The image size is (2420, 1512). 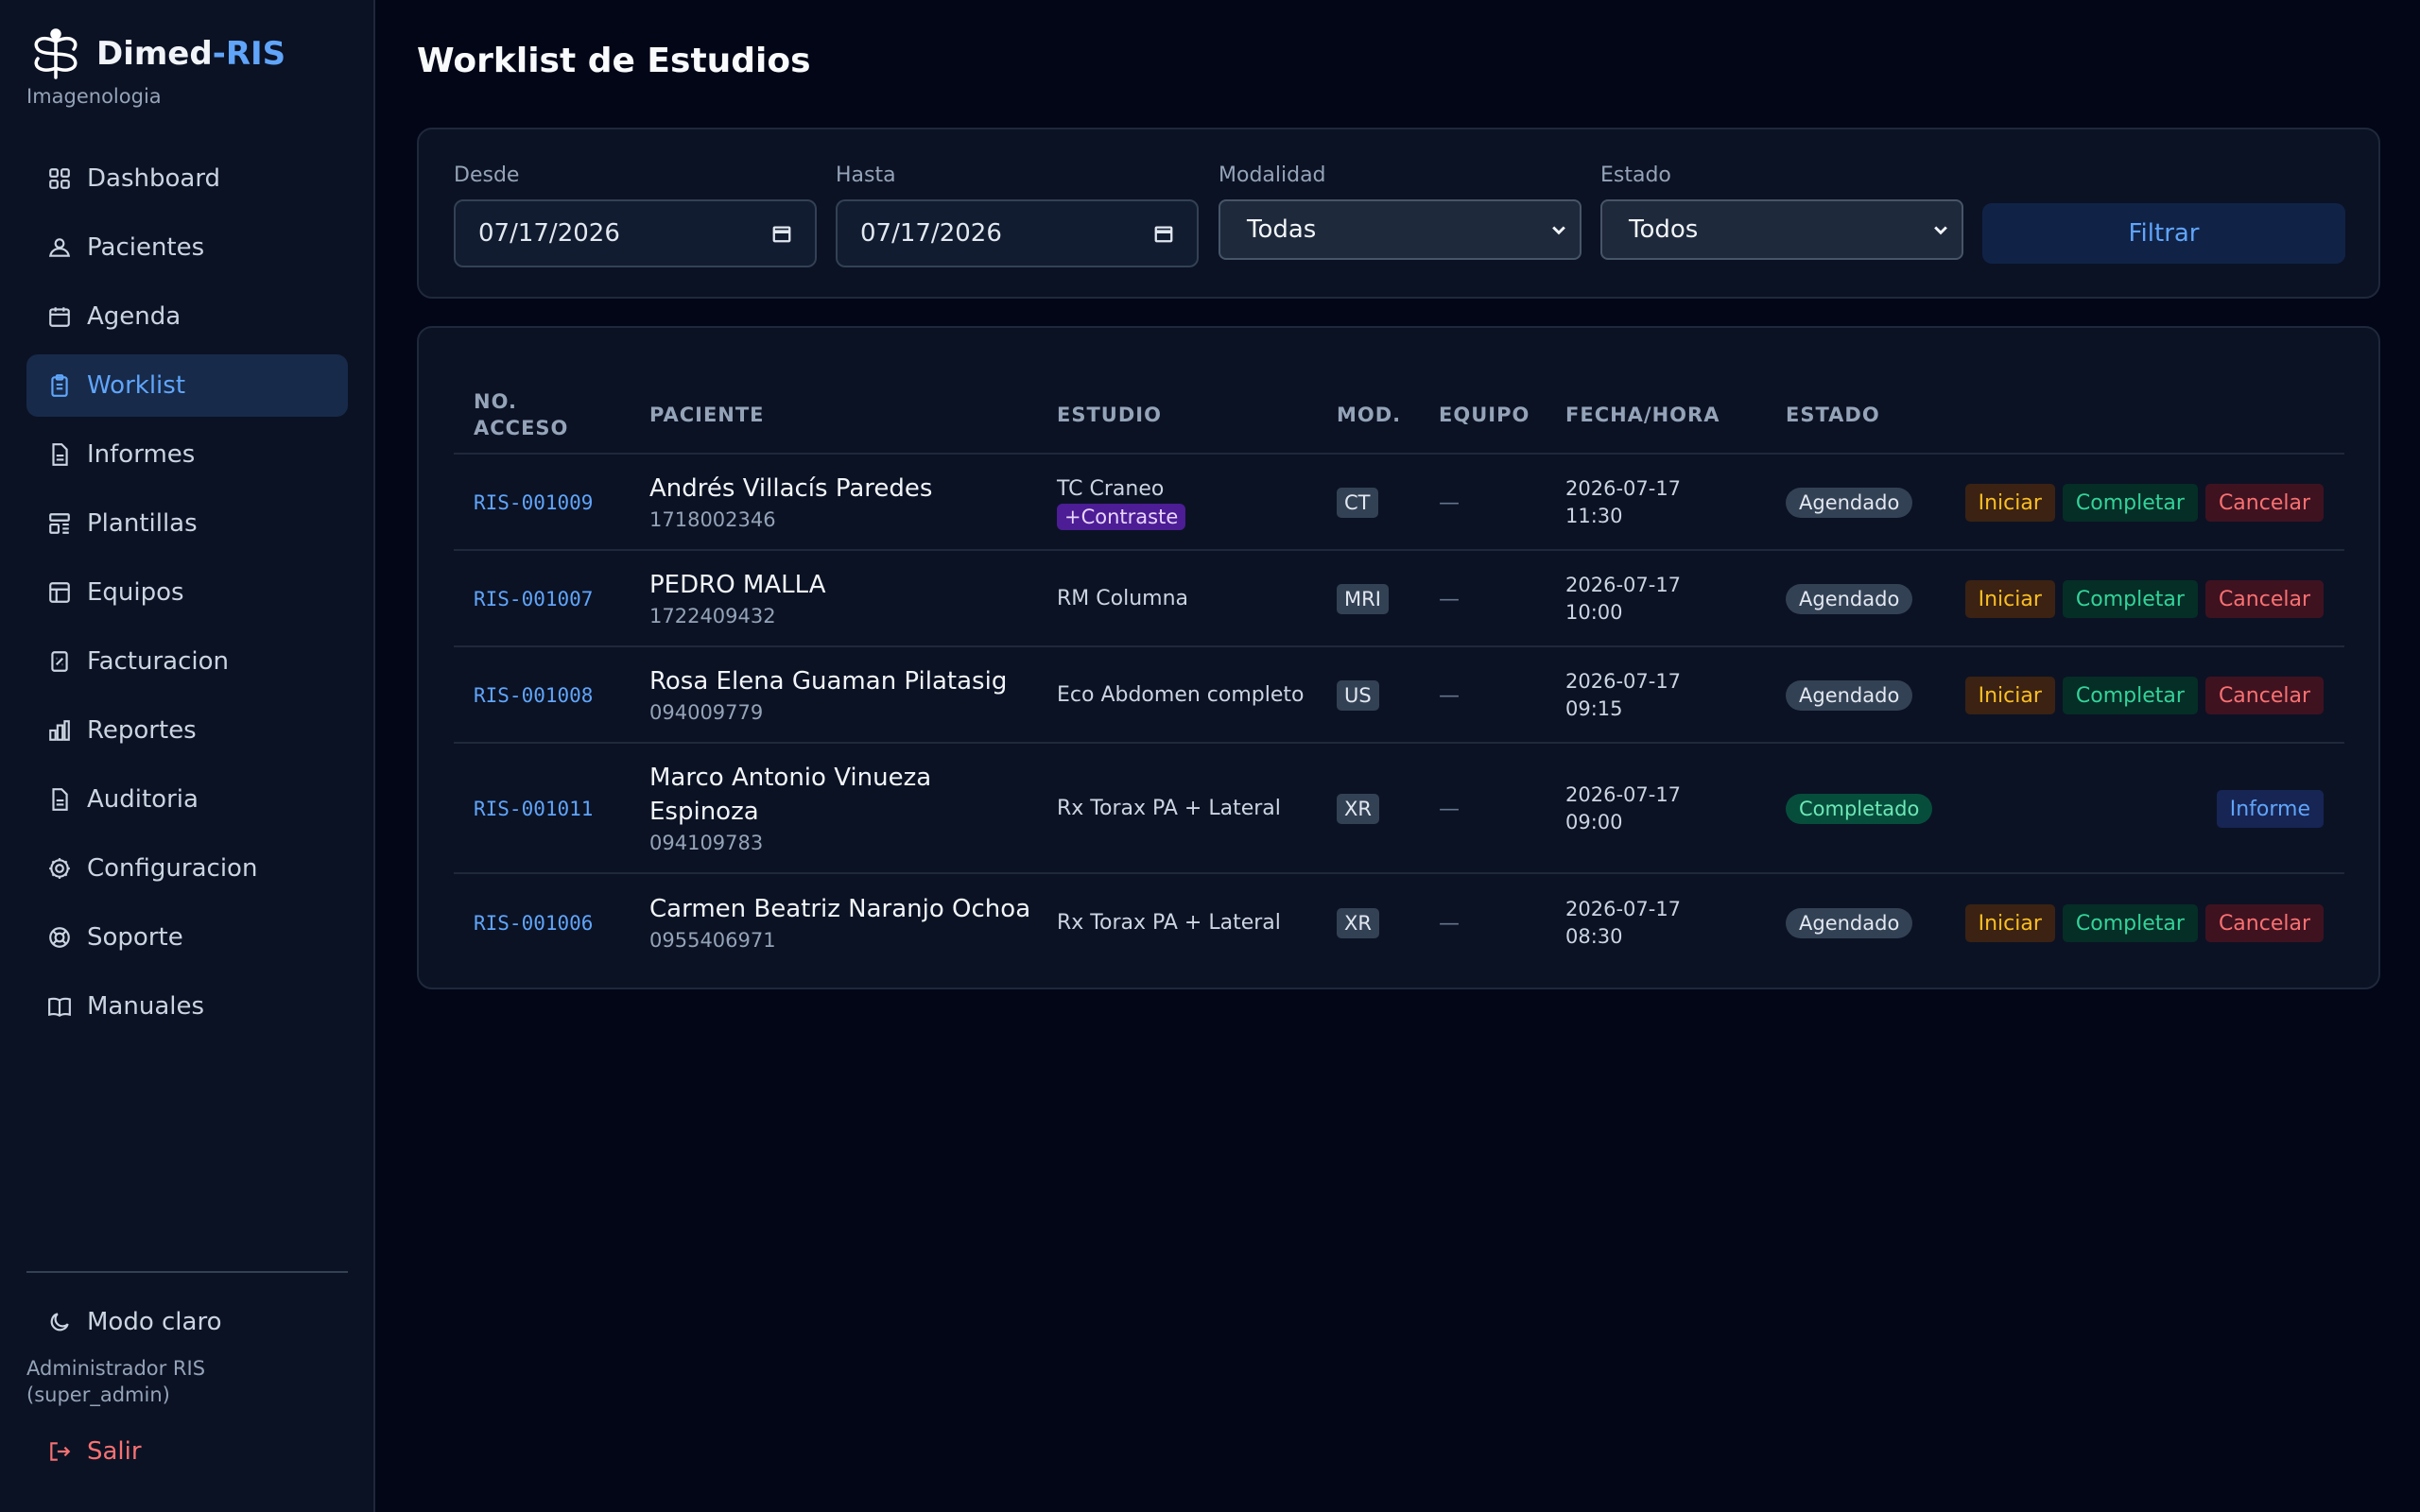 What do you see at coordinates (142, 523) in the screenshot?
I see `sidebar-item-label: Plantillas` at bounding box center [142, 523].